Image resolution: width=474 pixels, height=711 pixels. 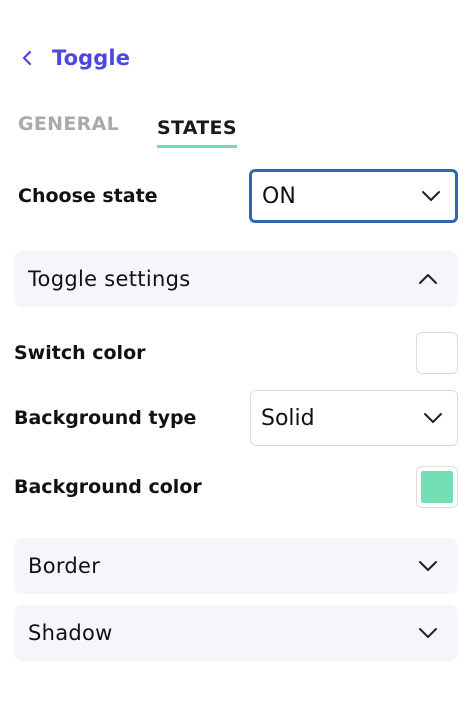 What do you see at coordinates (64, 566) in the screenshot?
I see `border-label: Border` at bounding box center [64, 566].